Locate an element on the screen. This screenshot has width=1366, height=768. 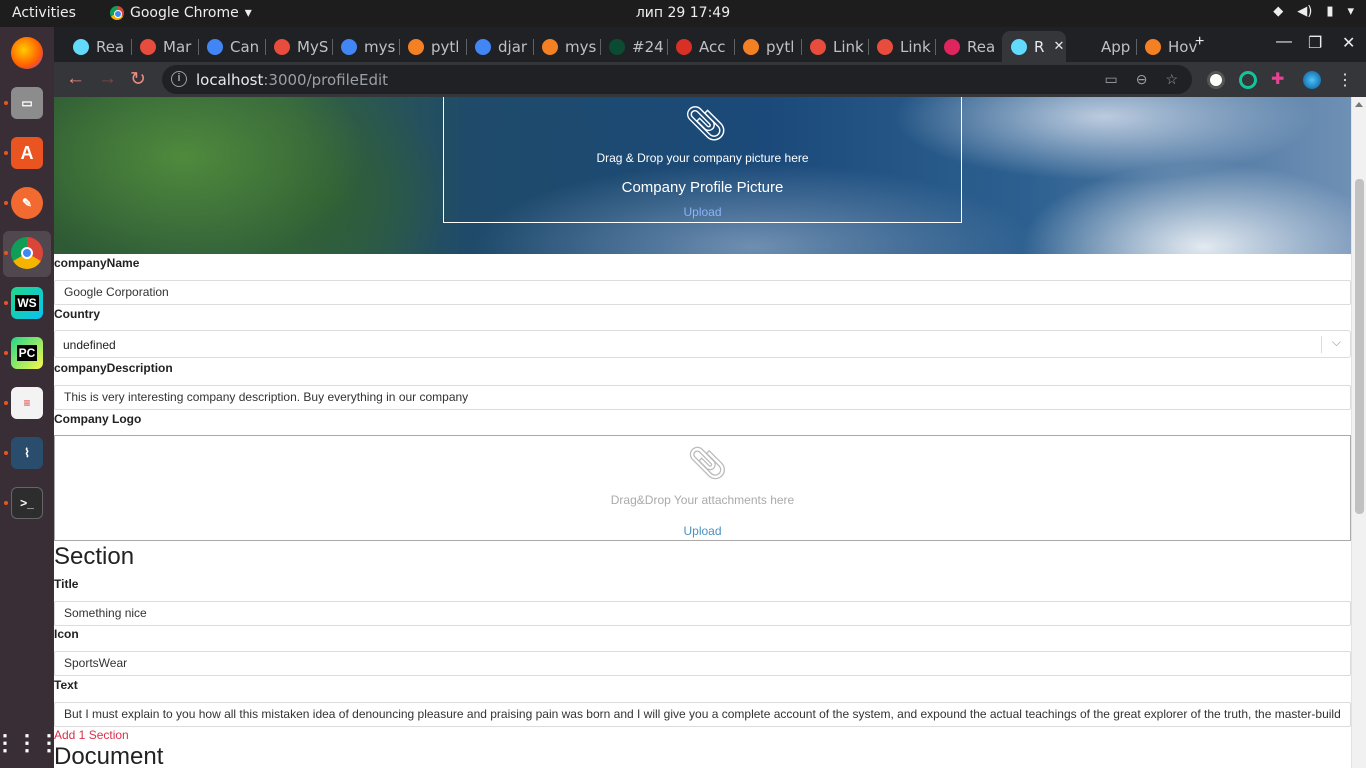
forward-icon: → is located at coordinates (107, 79).